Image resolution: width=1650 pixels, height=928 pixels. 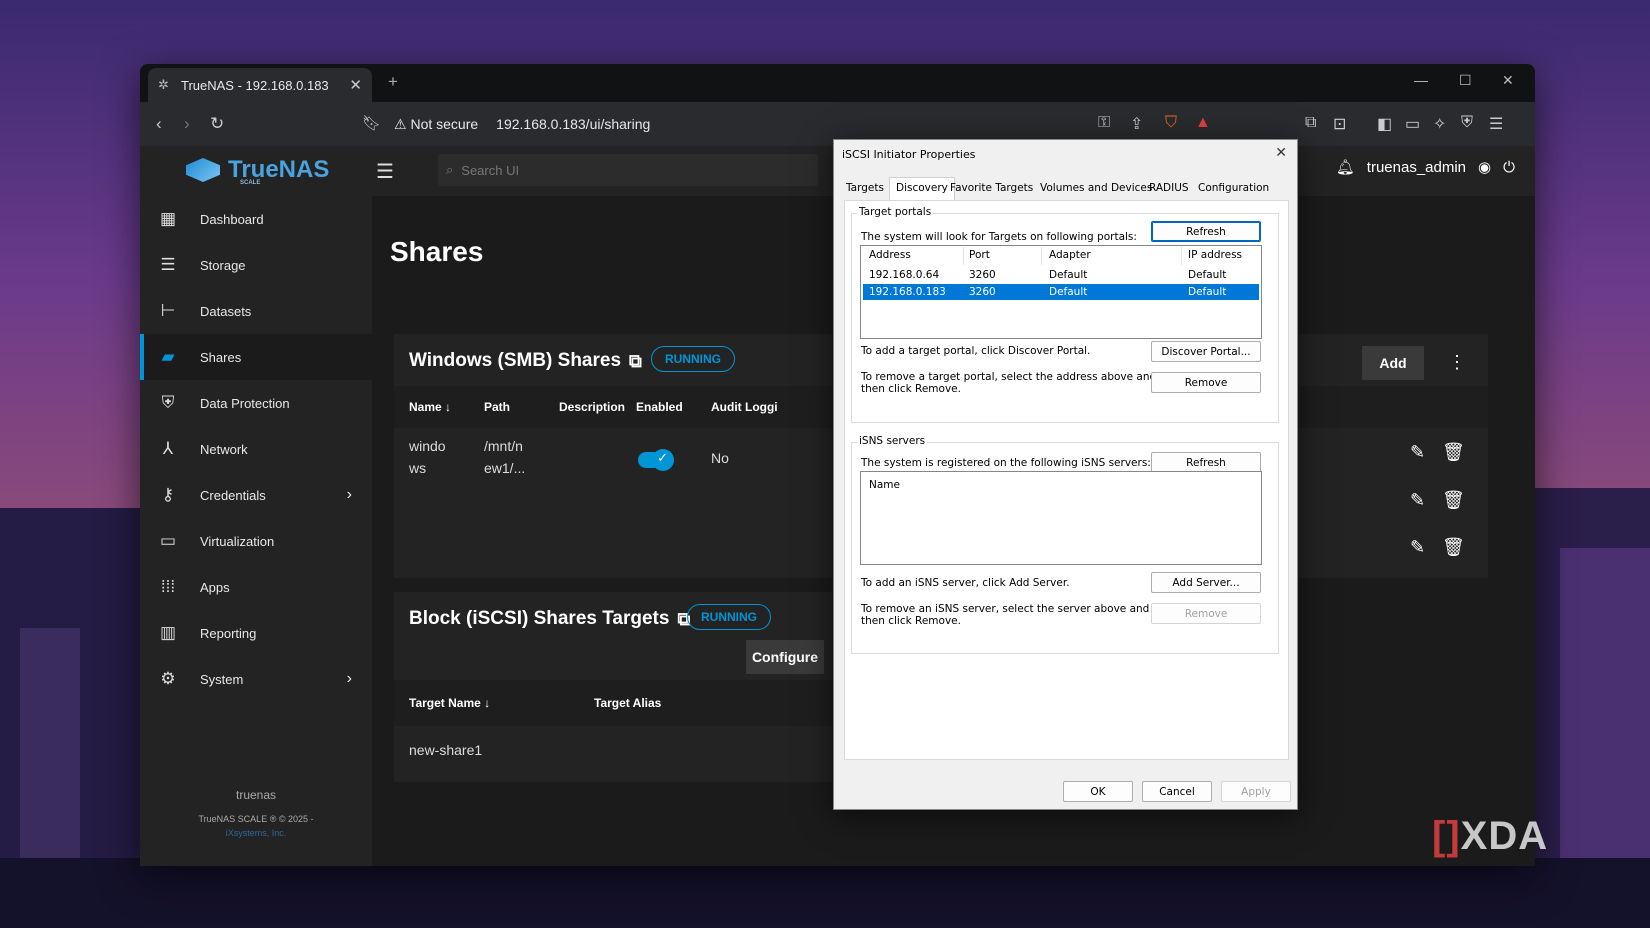 What do you see at coordinates (1203, 123) in the screenshot?
I see `brave-rewards-icon: ▲` at bounding box center [1203, 123].